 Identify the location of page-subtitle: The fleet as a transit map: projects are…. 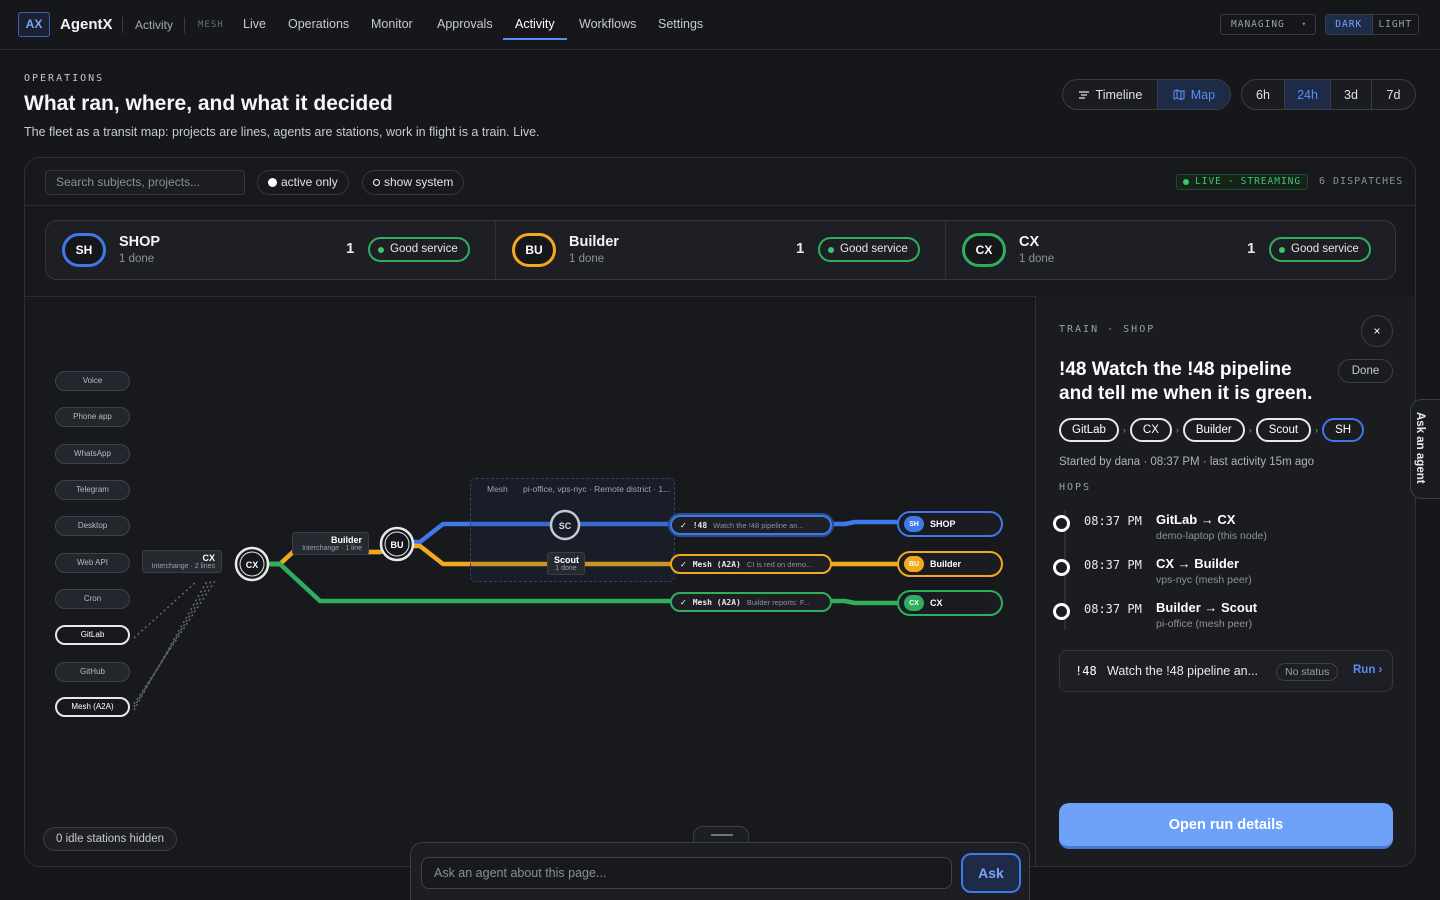
(282, 132).